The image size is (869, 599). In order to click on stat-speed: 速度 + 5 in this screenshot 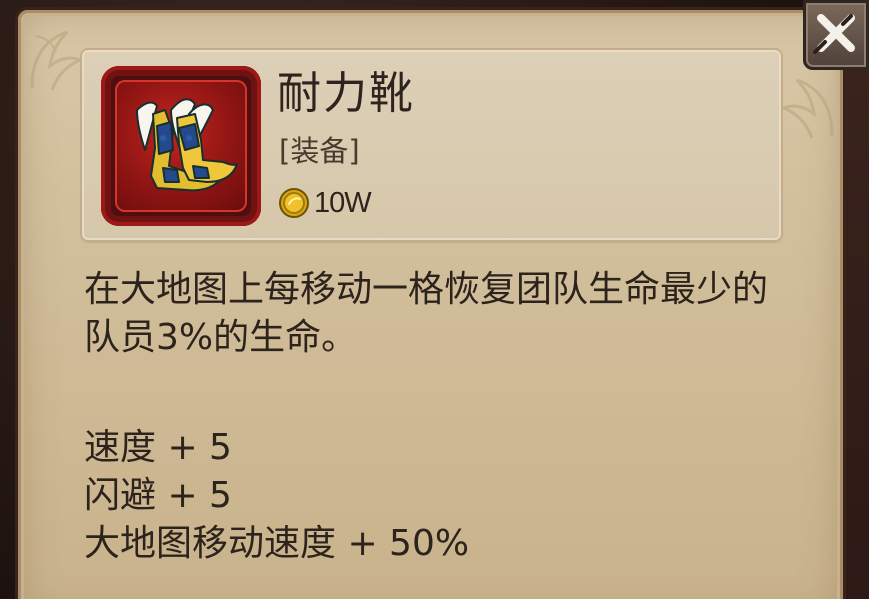, I will do `click(158, 447)`.